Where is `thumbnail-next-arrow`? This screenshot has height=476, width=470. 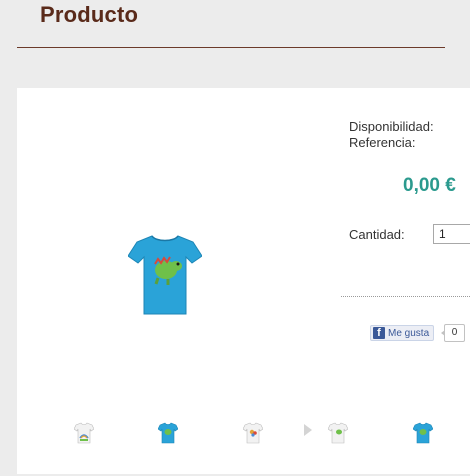 thumbnail-next-arrow is located at coordinates (308, 430).